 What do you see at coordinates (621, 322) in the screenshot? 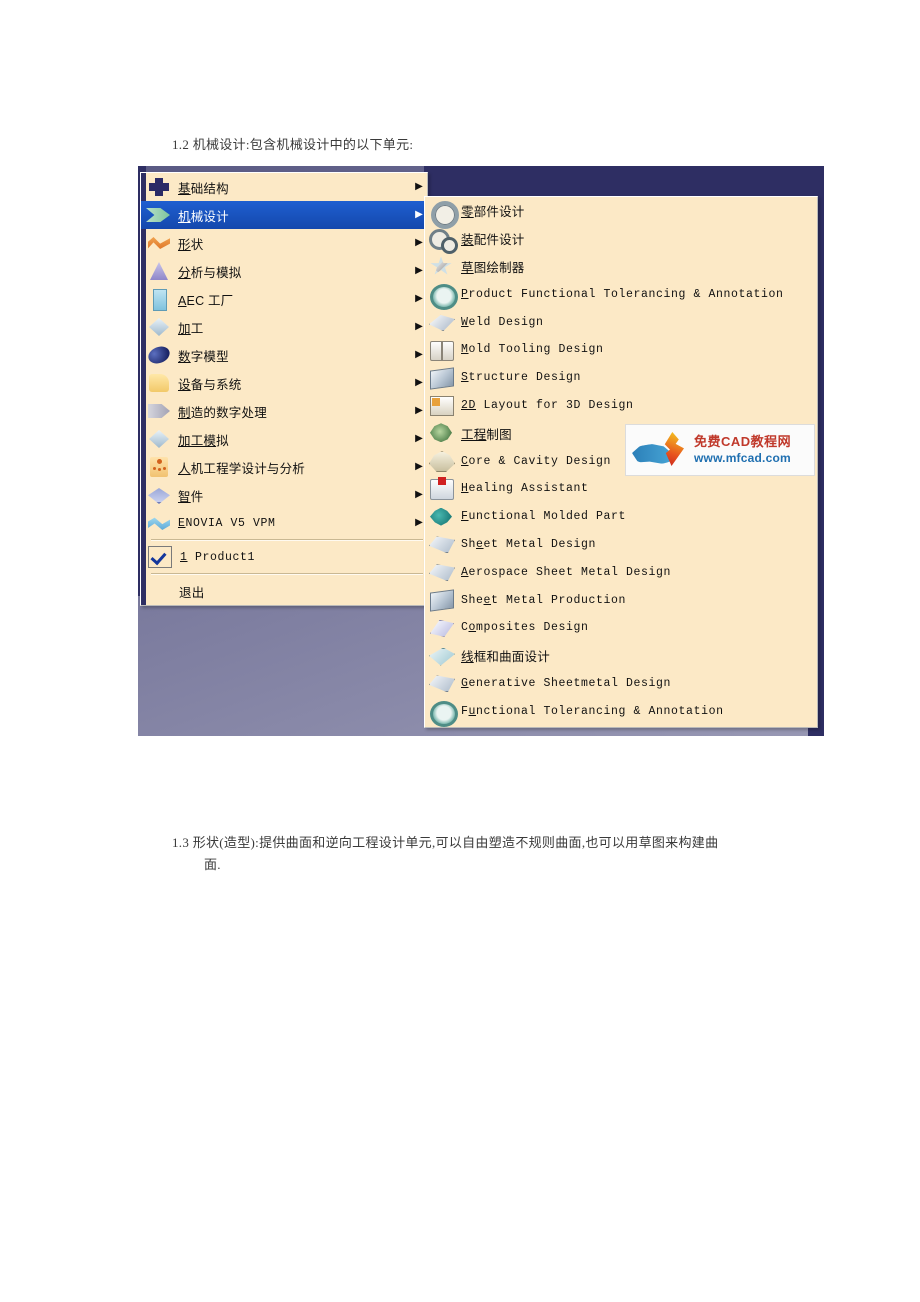
I see `submenu-item-weld-design: Weld Design` at bounding box center [621, 322].